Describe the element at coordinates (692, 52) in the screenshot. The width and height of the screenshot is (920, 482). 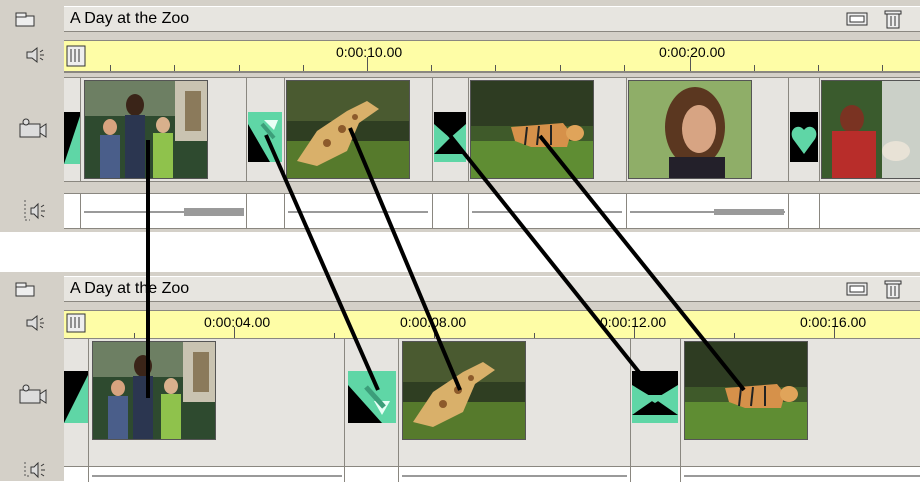
I see `ruler-label: 0:00:20.00` at that location.